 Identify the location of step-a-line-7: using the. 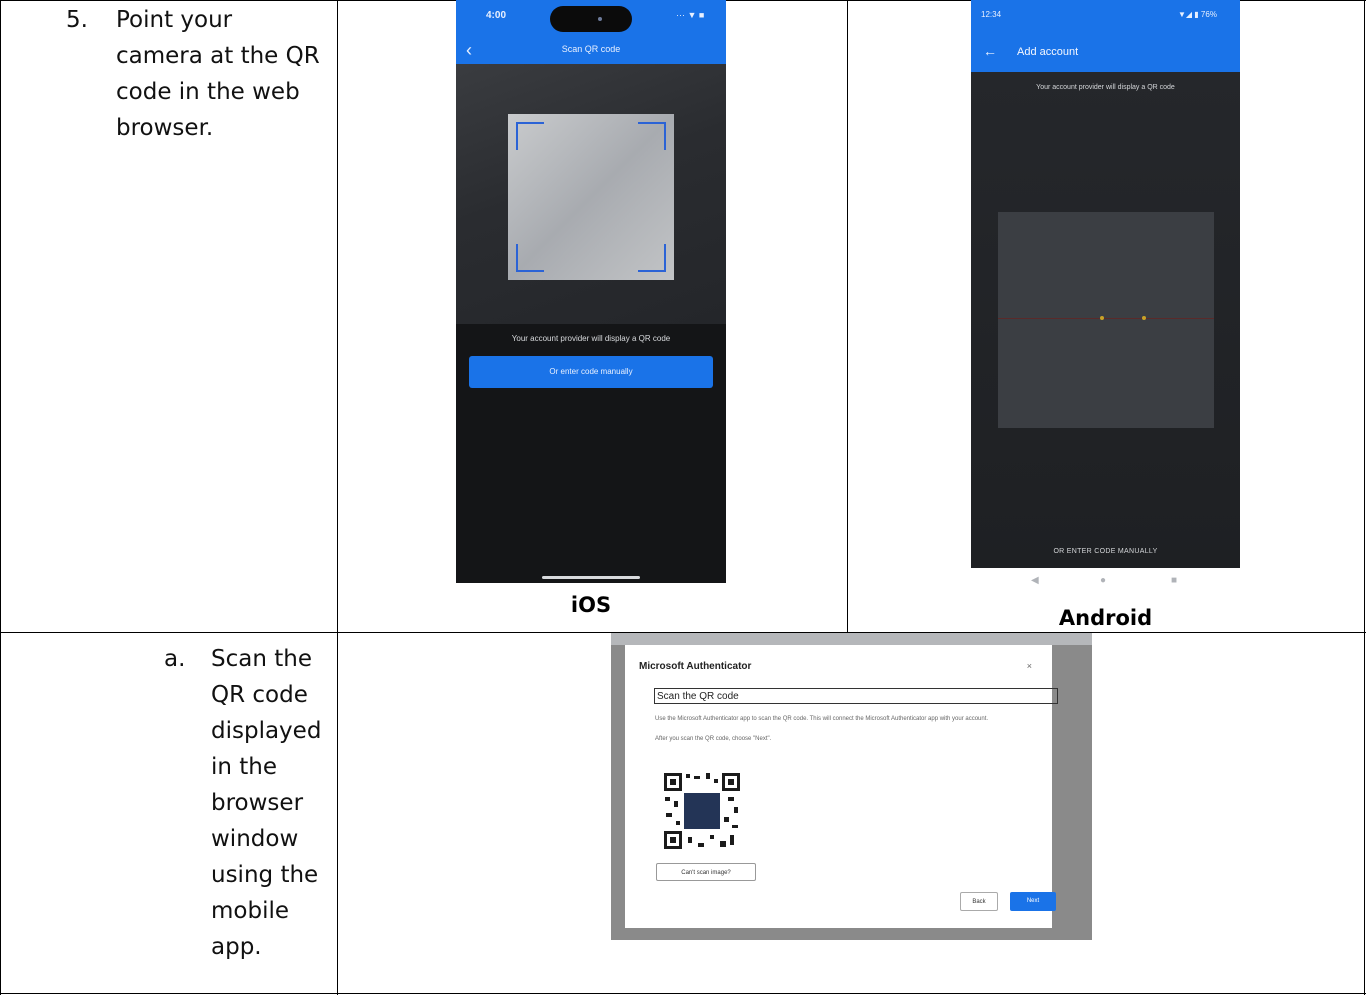
(265, 875).